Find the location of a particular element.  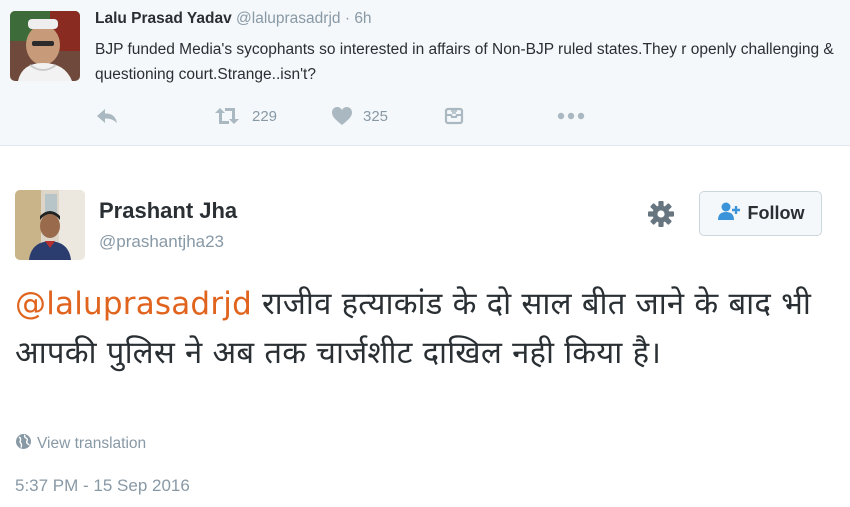

retweet-icon is located at coordinates (227, 116).